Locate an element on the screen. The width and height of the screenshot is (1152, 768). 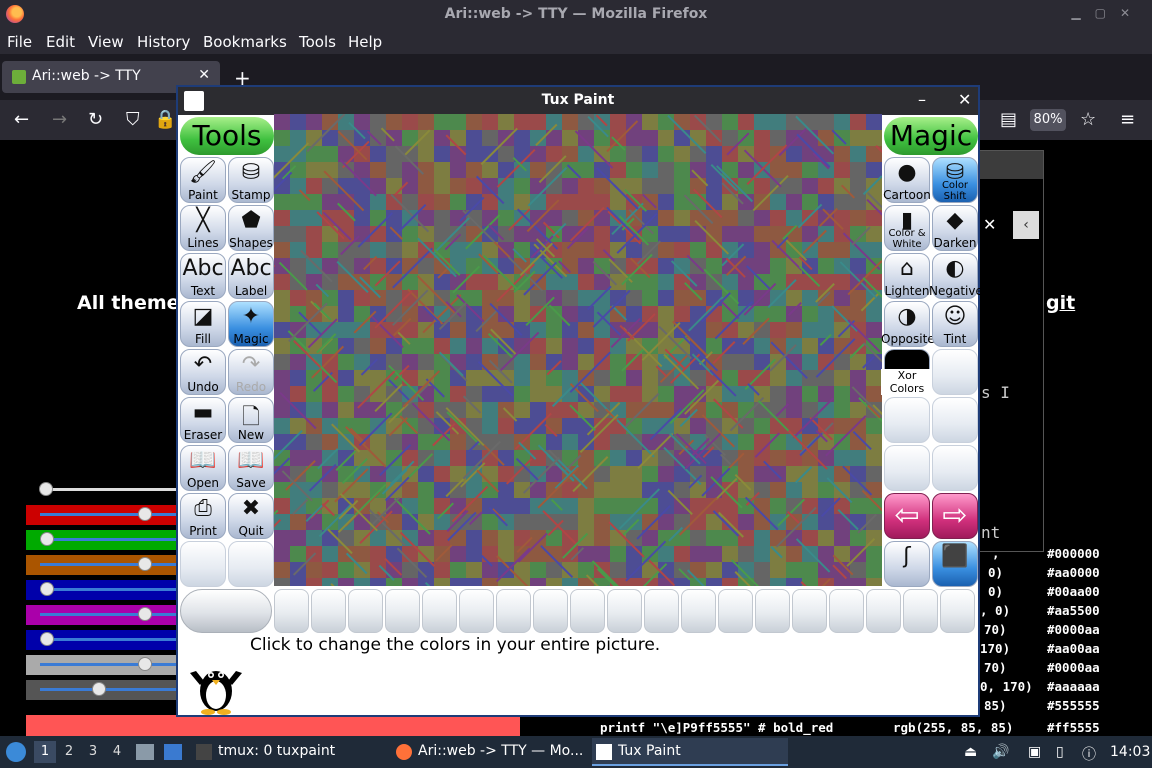
workspace-2: 2 is located at coordinates (69, 752).